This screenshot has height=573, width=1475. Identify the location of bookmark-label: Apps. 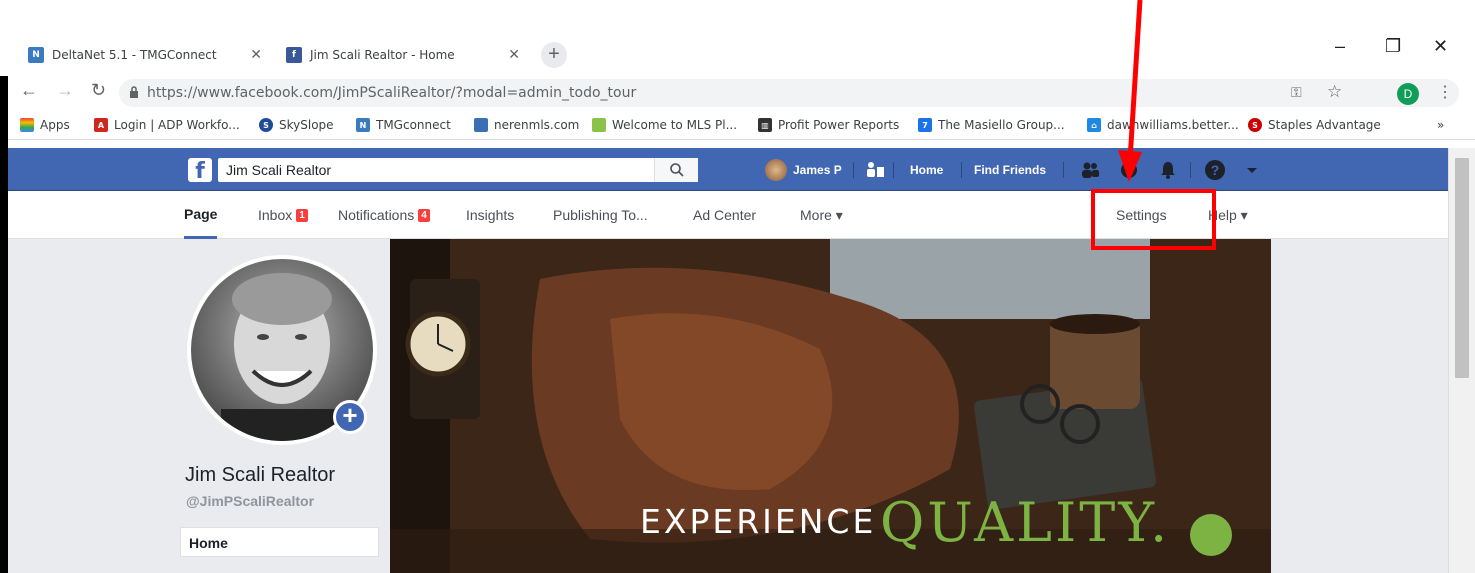
(55, 125).